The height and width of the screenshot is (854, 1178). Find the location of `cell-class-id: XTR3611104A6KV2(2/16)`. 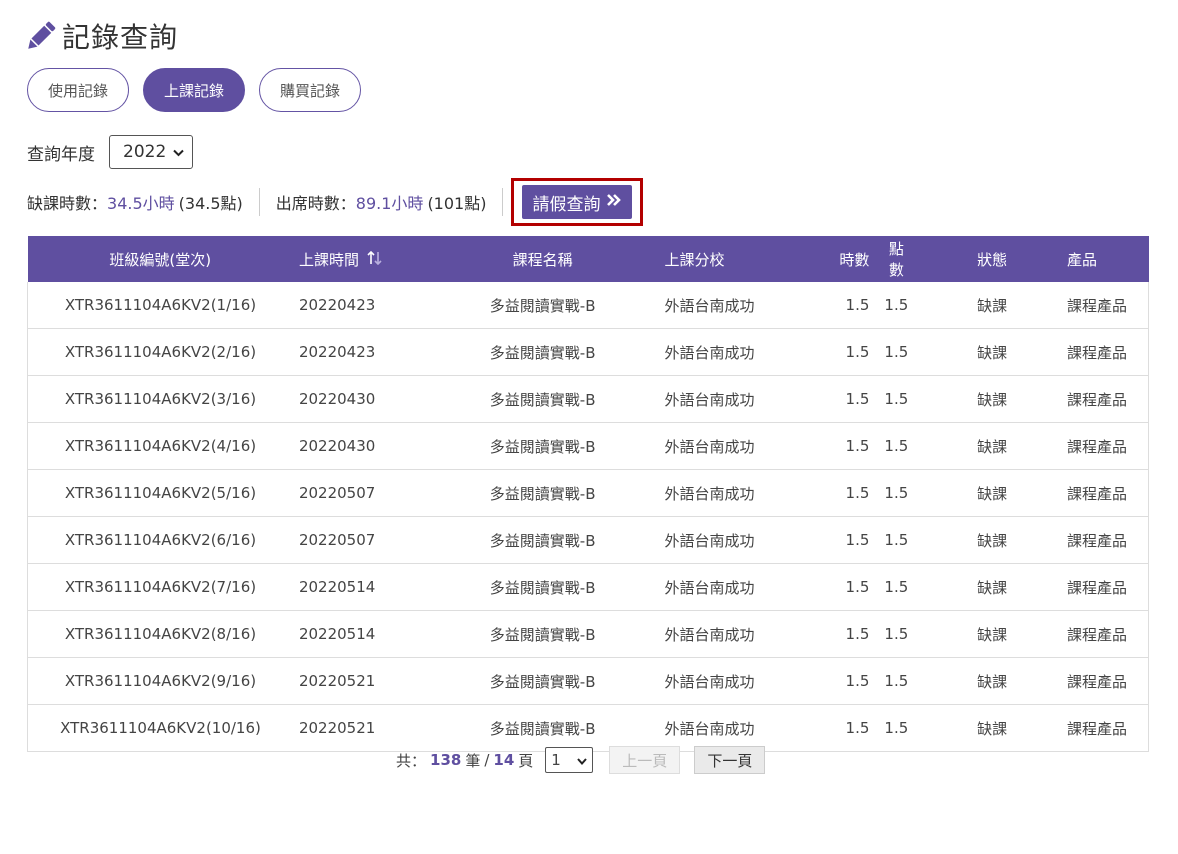

cell-class-id: XTR3611104A6KV2(2/16) is located at coordinates (159, 352).